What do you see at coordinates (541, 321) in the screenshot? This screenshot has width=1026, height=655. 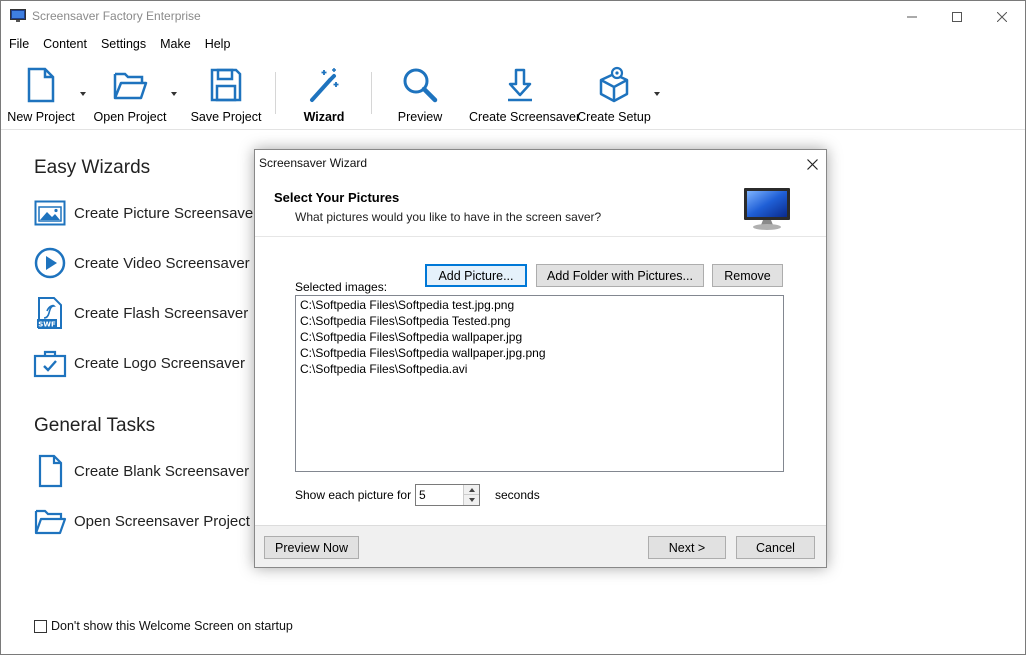 I see `list-item: C:\Softpedia Files\Softpedia Tested.png` at bounding box center [541, 321].